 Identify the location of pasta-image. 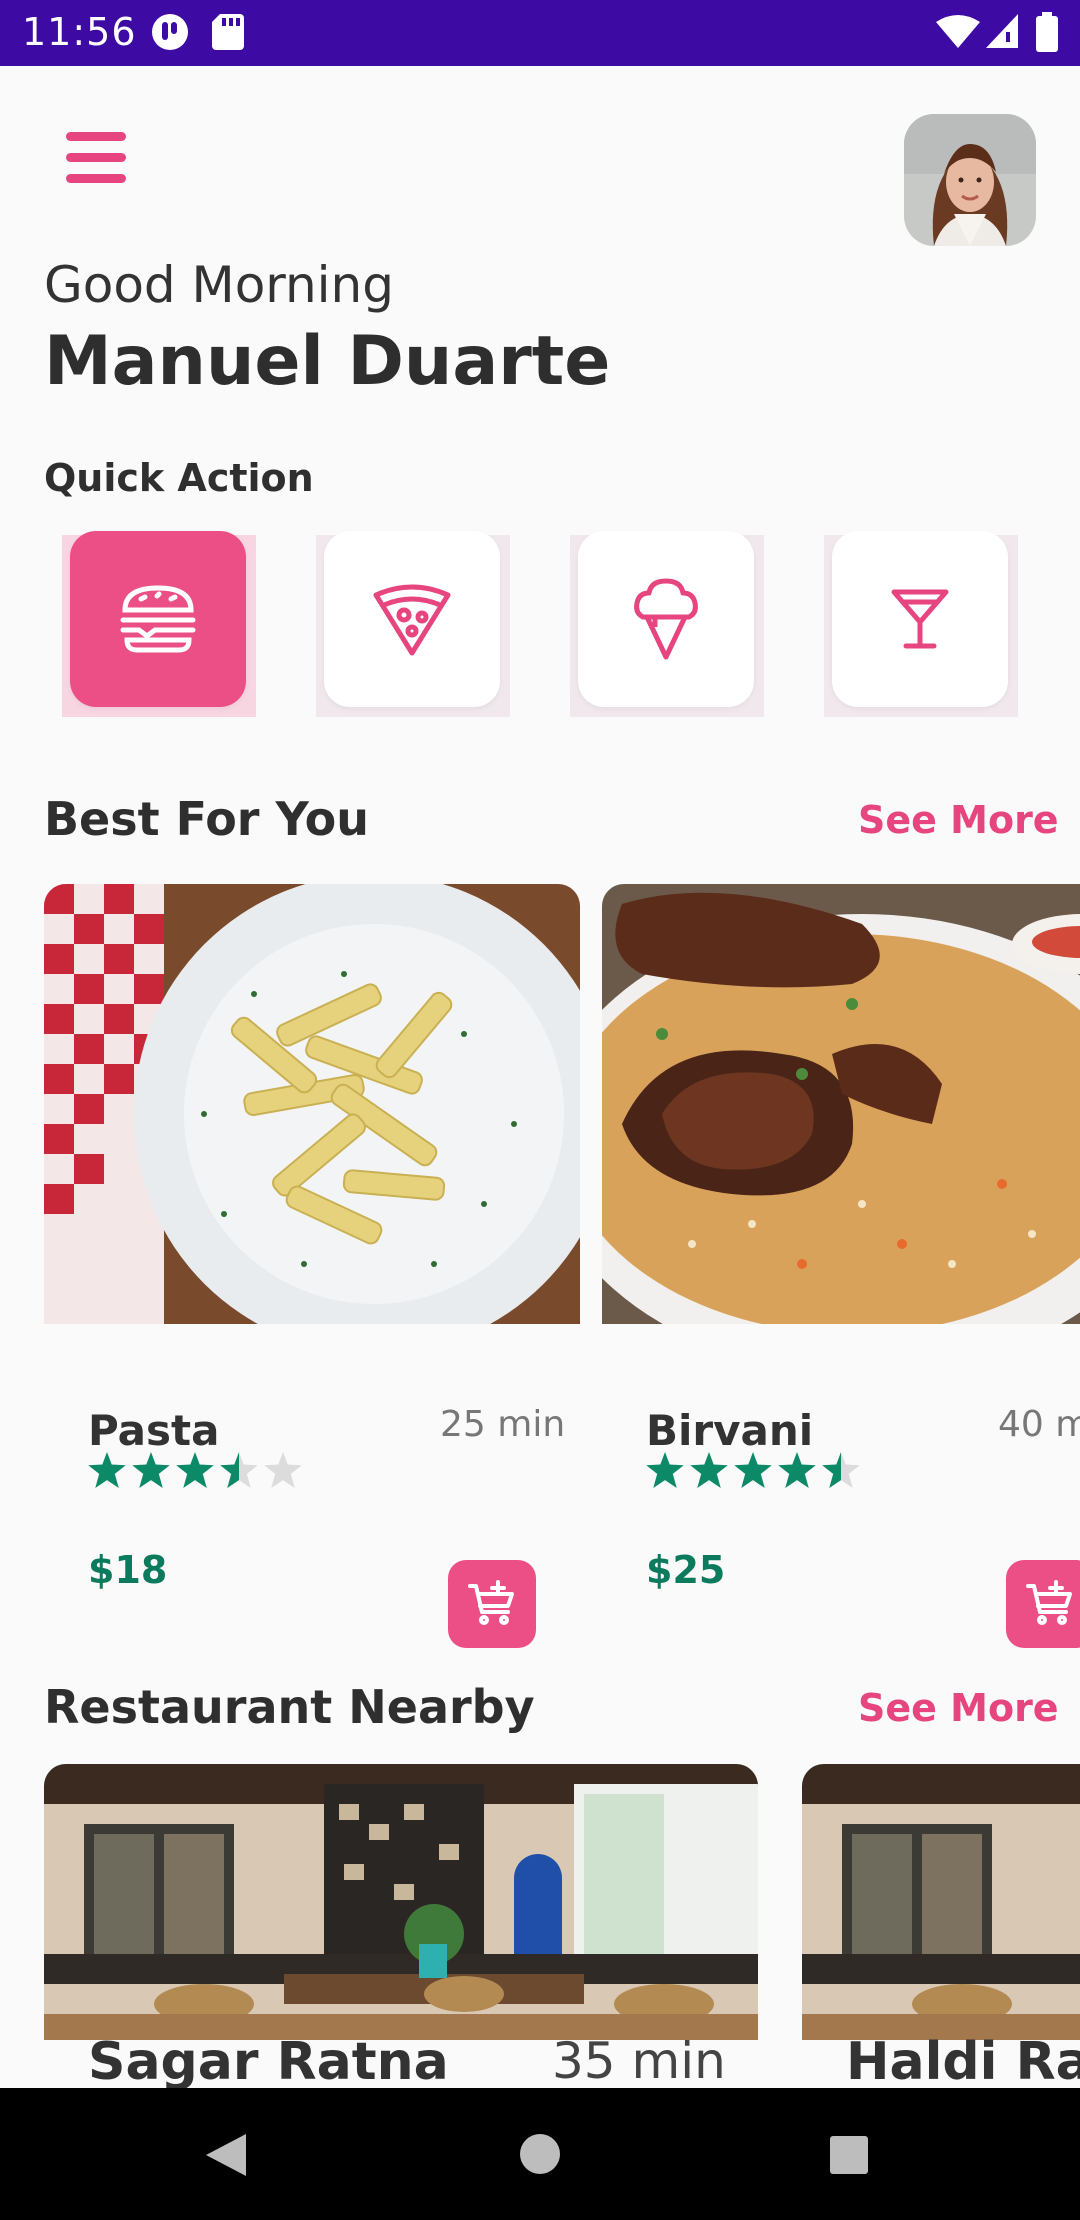
(312, 1104).